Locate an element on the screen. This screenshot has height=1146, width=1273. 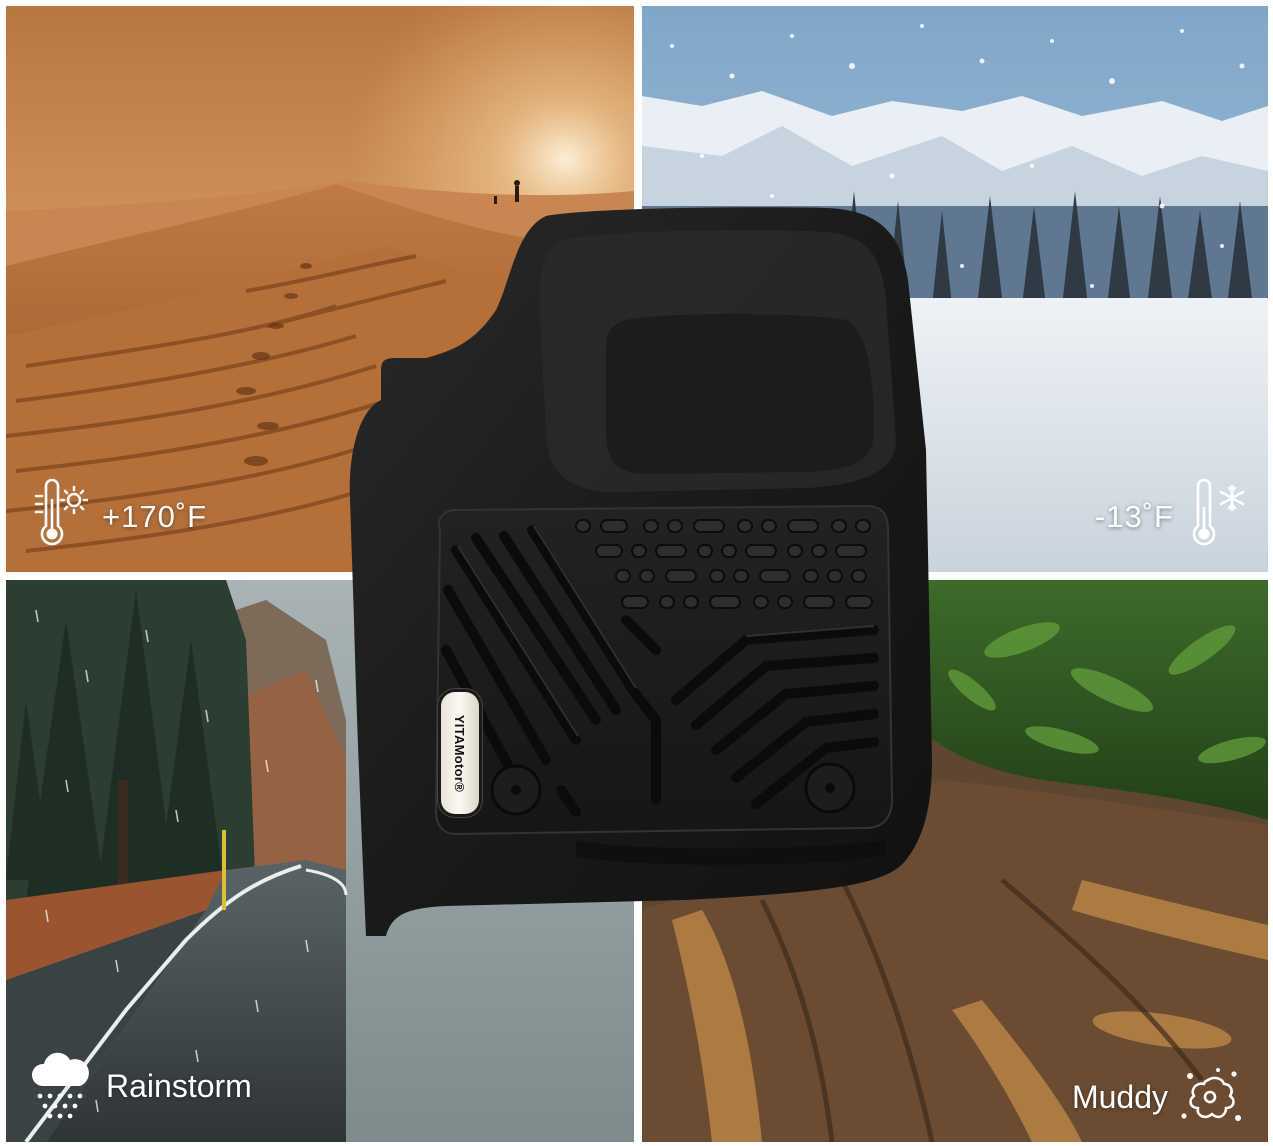
brand-logo-text: YITAMotor® is located at coordinates (460, 753).